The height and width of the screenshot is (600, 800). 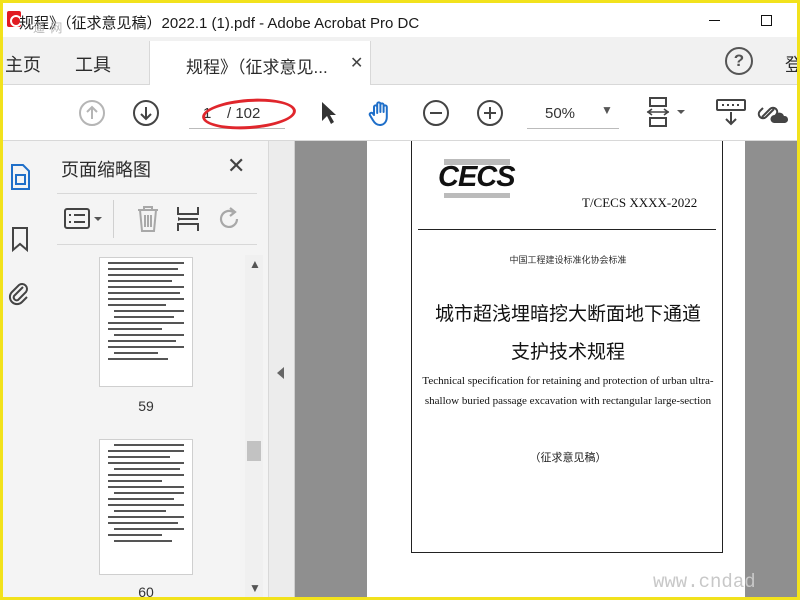 I want to click on bookmark-icon, so click(x=20, y=239).